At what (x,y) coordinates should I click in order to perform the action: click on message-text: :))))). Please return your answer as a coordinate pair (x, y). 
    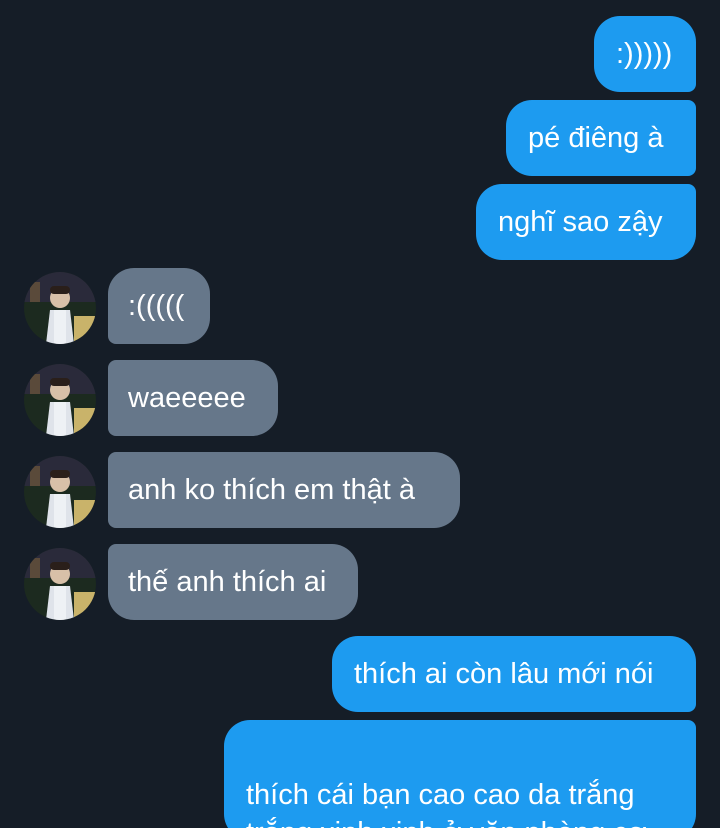
    Looking at the image, I should click on (644, 54).